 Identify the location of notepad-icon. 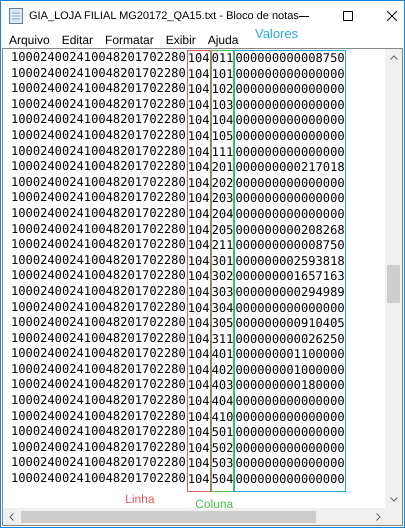
(16, 16).